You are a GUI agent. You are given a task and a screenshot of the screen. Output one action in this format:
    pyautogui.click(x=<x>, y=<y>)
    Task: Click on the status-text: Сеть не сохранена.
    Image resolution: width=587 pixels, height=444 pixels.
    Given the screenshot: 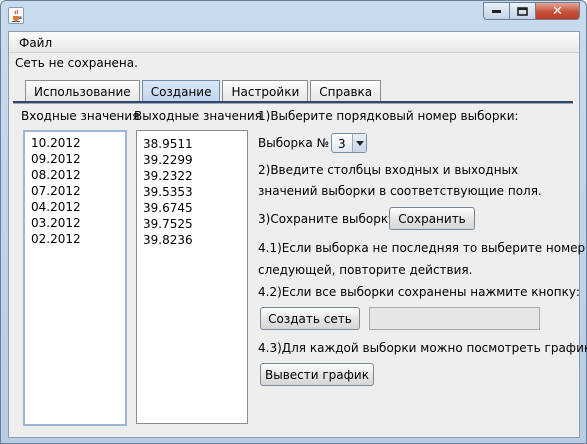 What is the action you would take?
    pyautogui.click(x=76, y=63)
    